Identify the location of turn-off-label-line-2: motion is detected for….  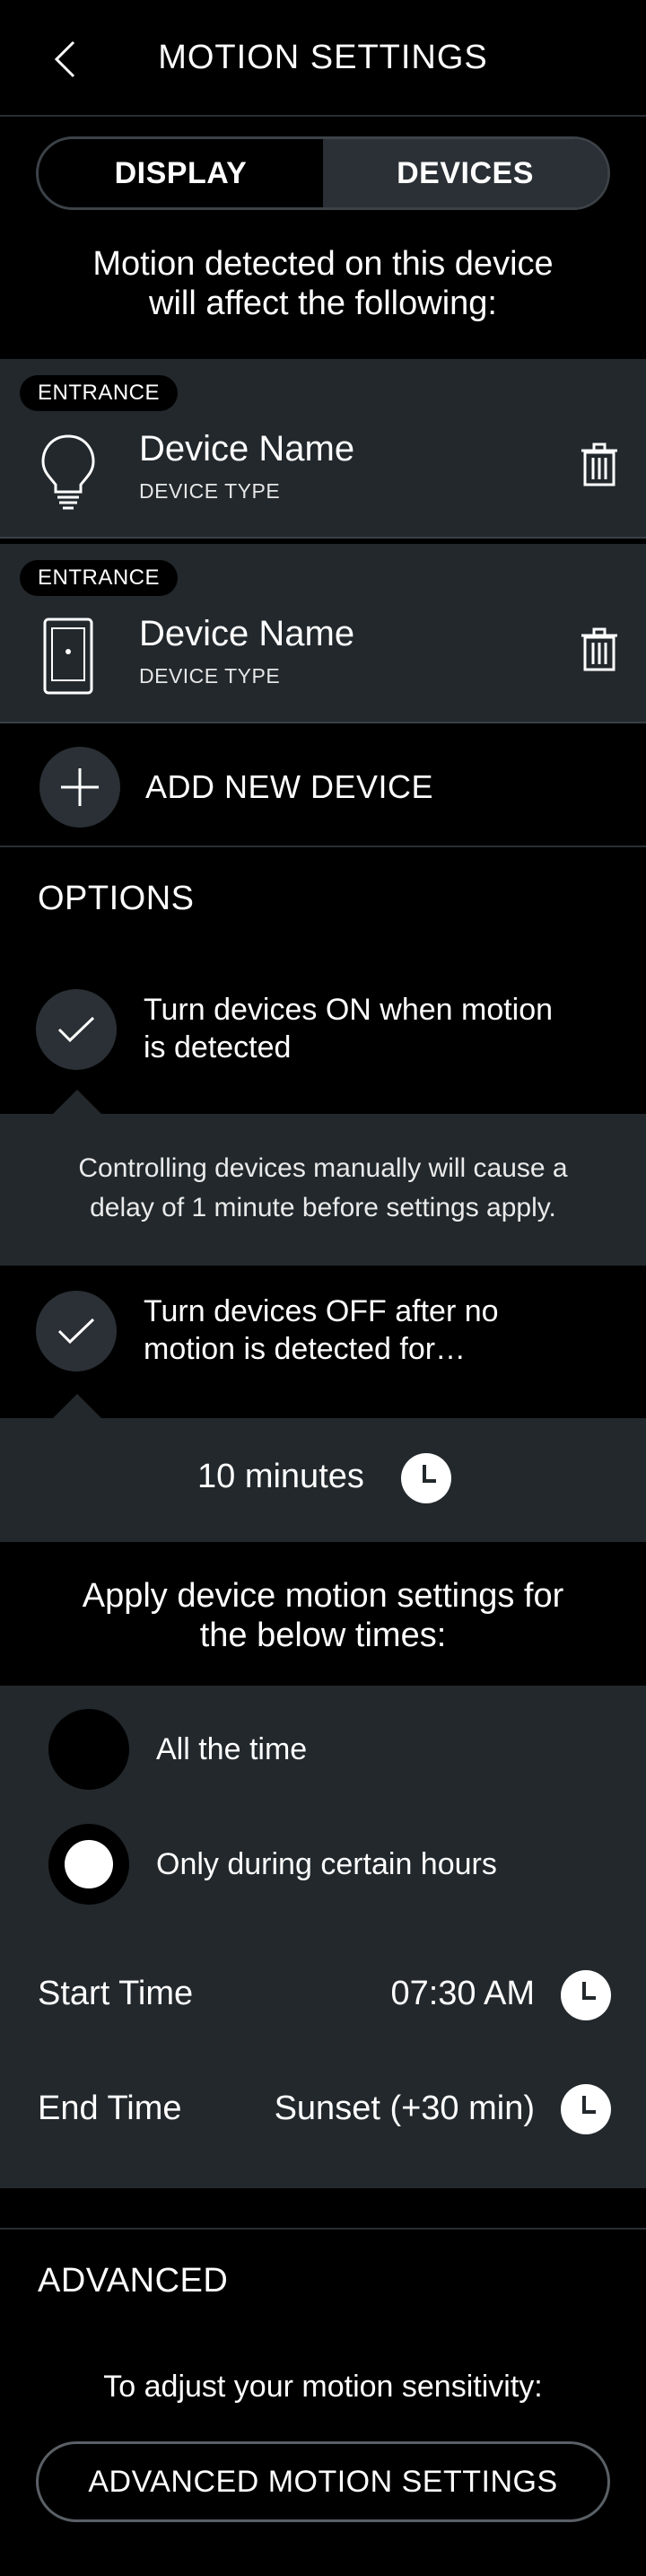
(305, 1349).